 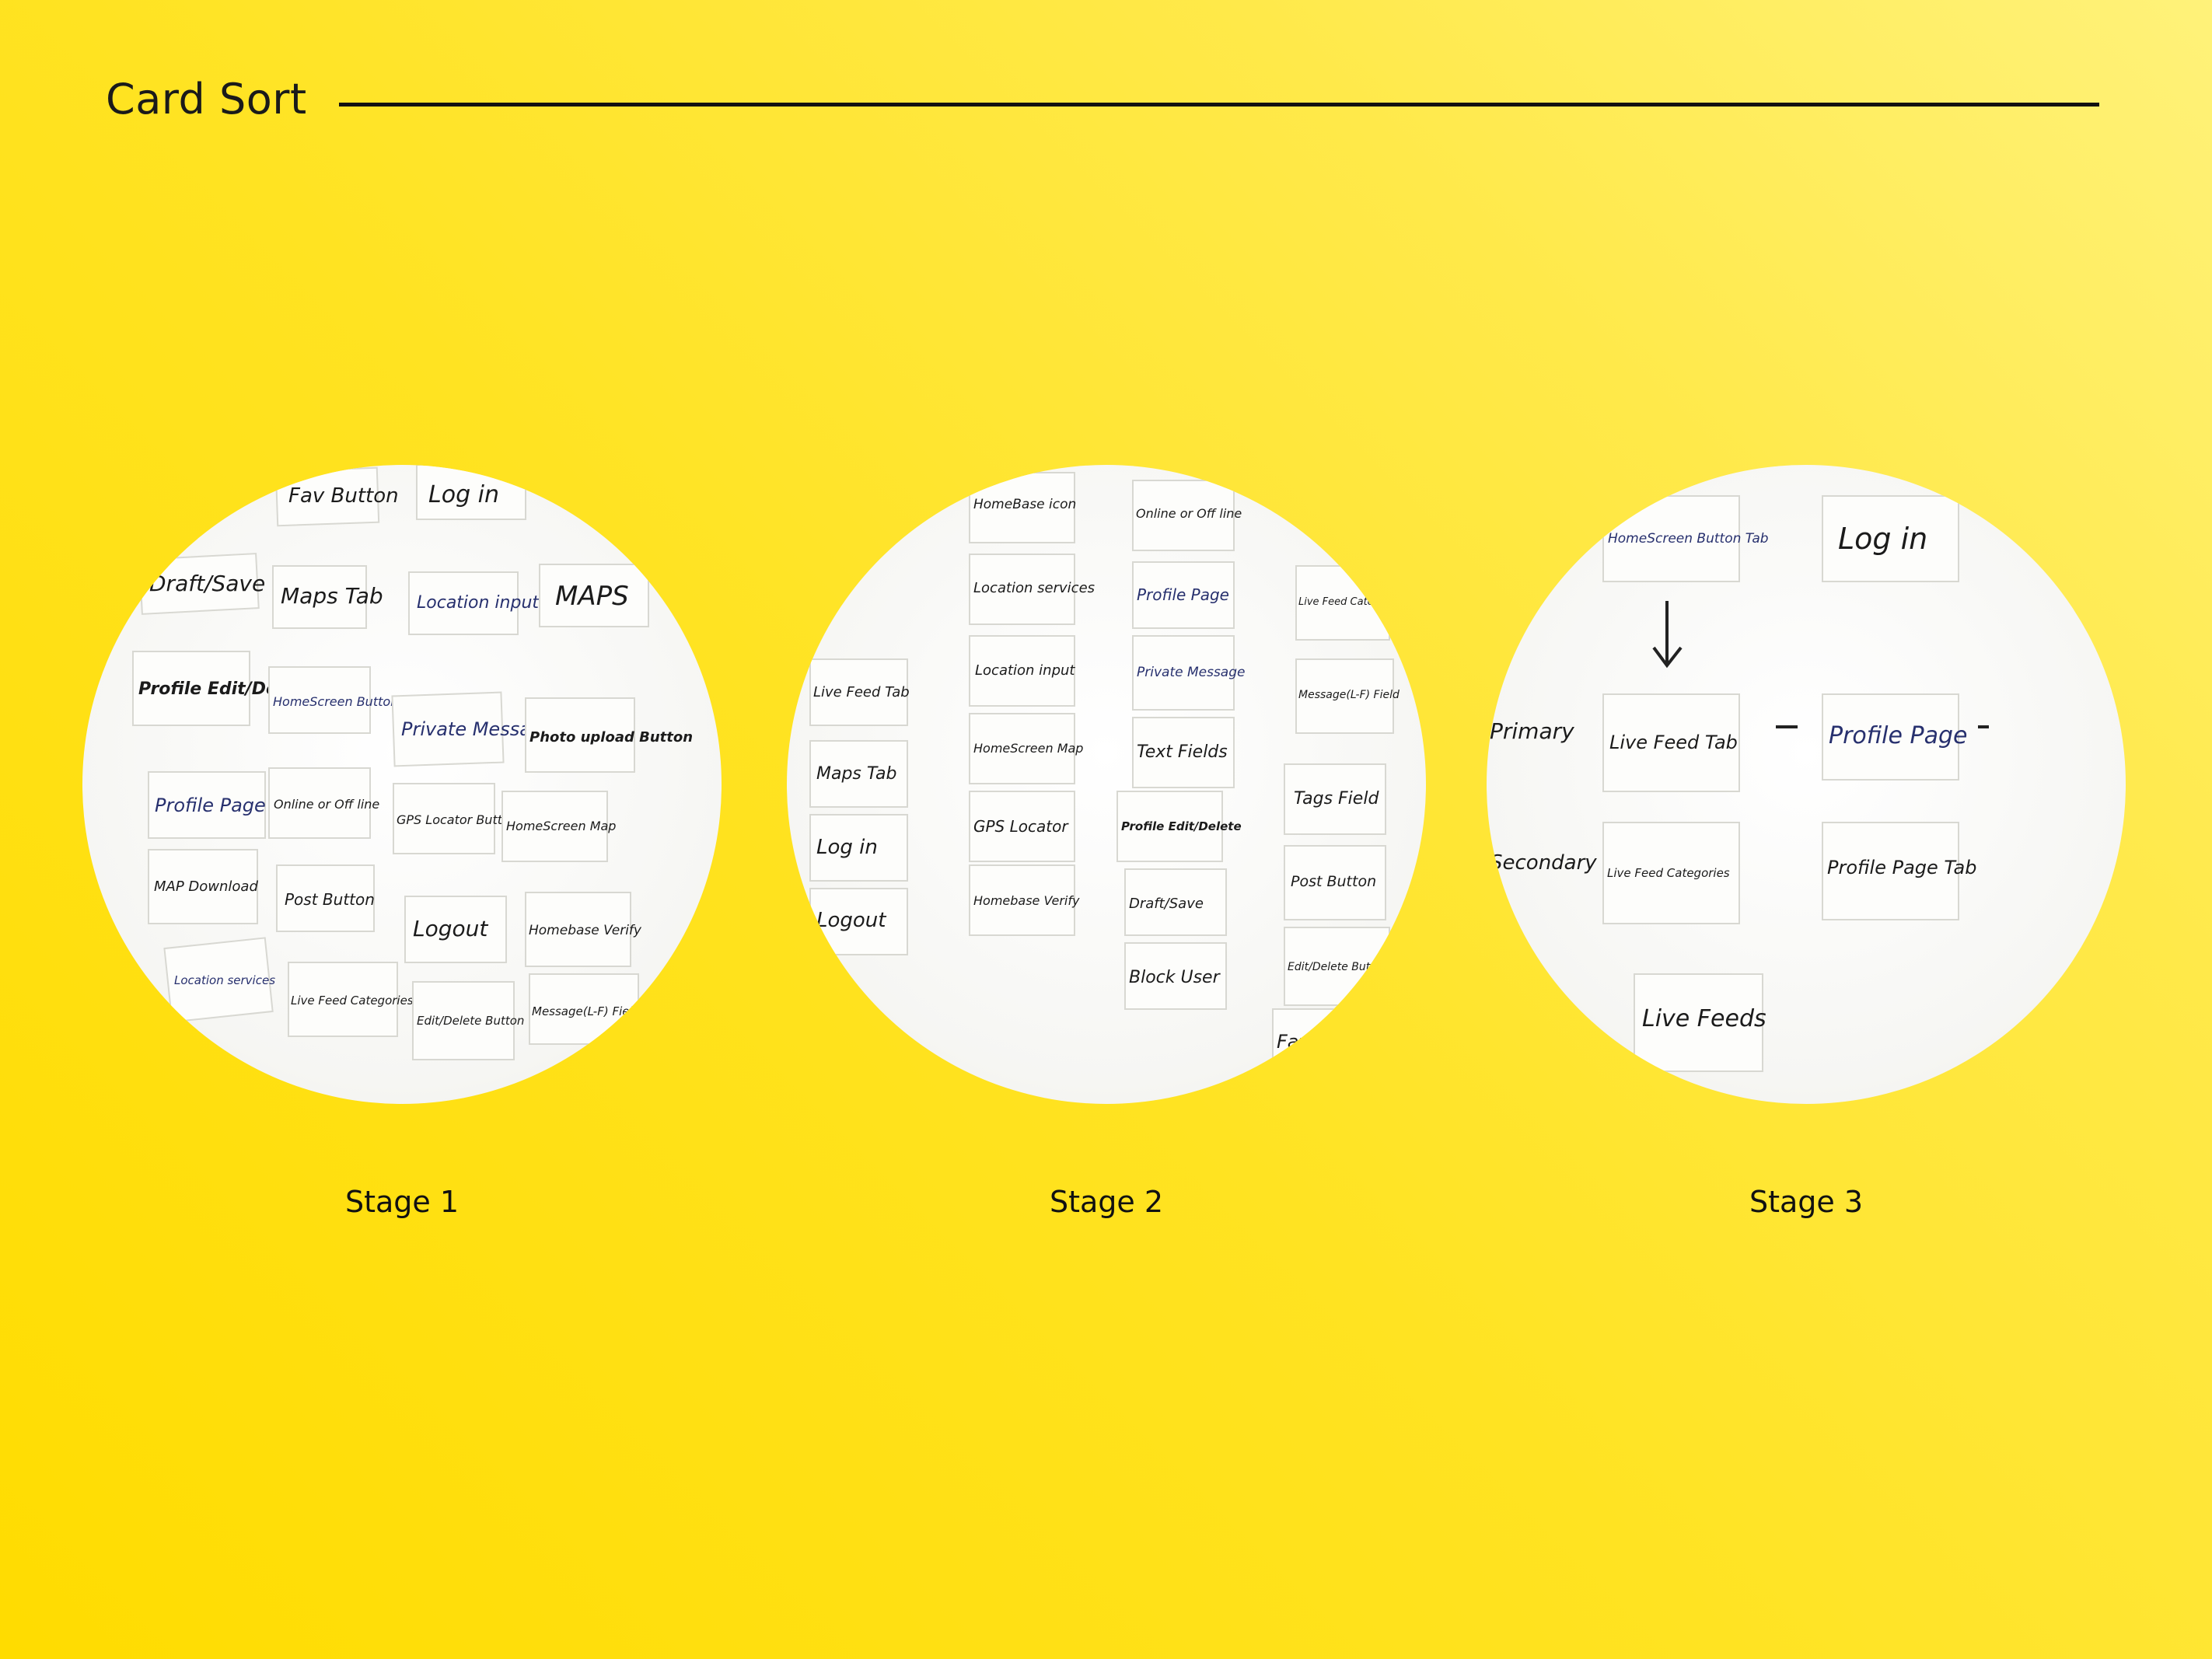 I want to click on stage-2-label: Stage 2, so click(x=1106, y=1202).